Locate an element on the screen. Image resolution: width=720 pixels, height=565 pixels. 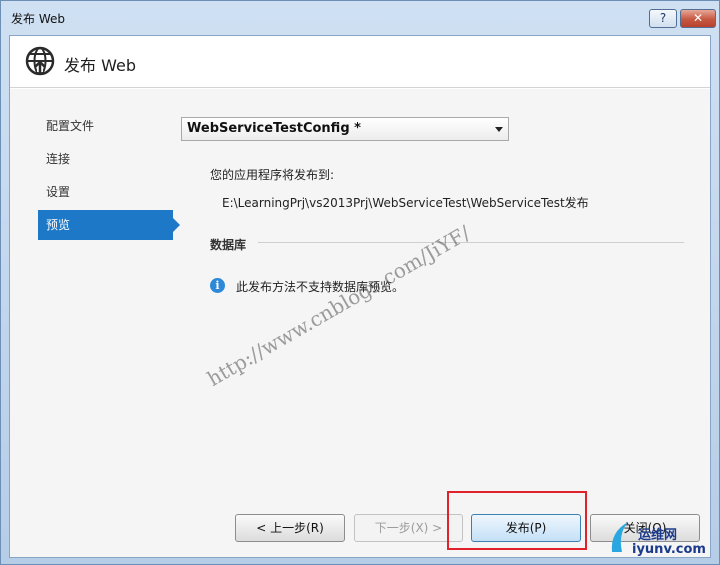
close-window-button: ✕ is located at coordinates (698, 18).